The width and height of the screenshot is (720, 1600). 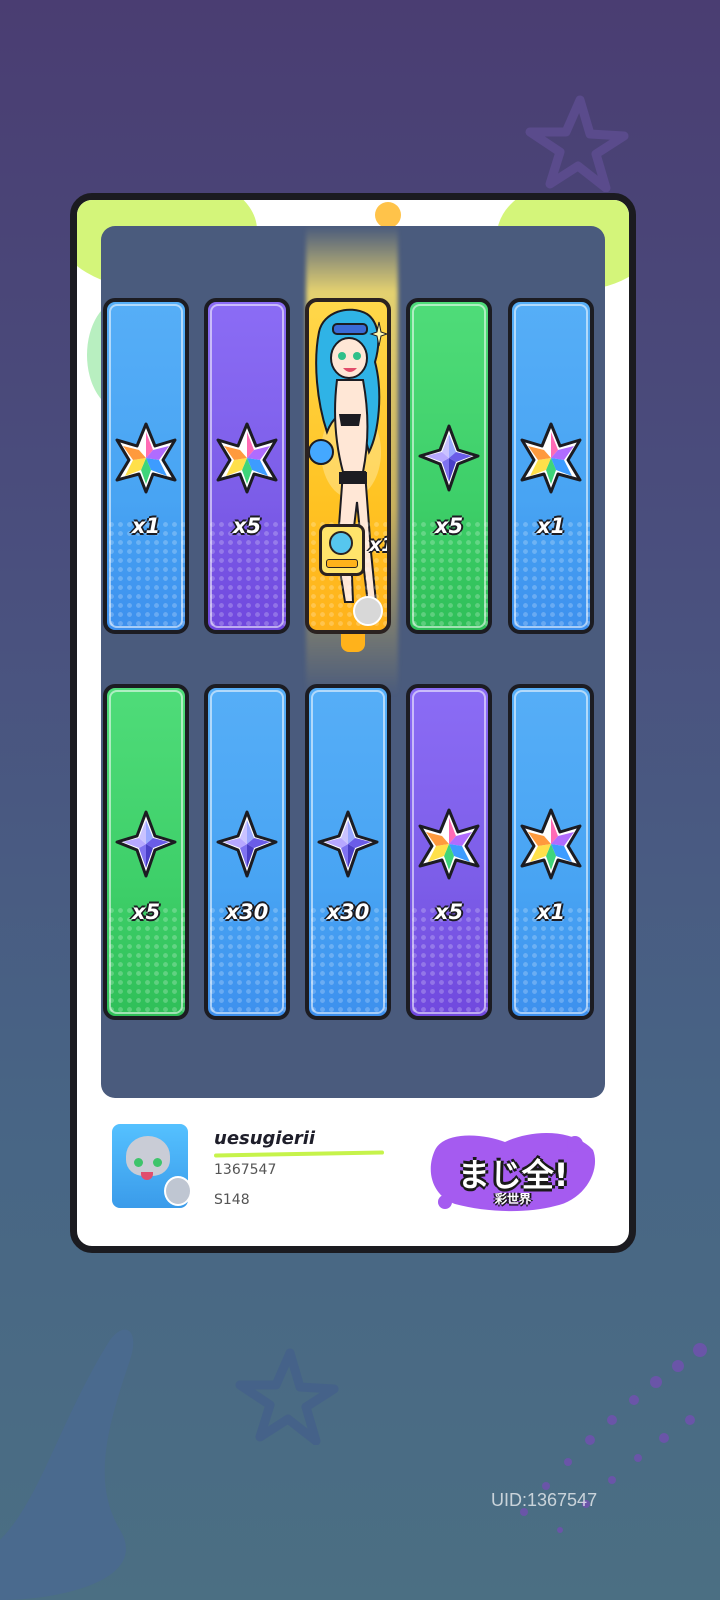 I want to click on reward-card-9: x5, so click(x=449, y=852).